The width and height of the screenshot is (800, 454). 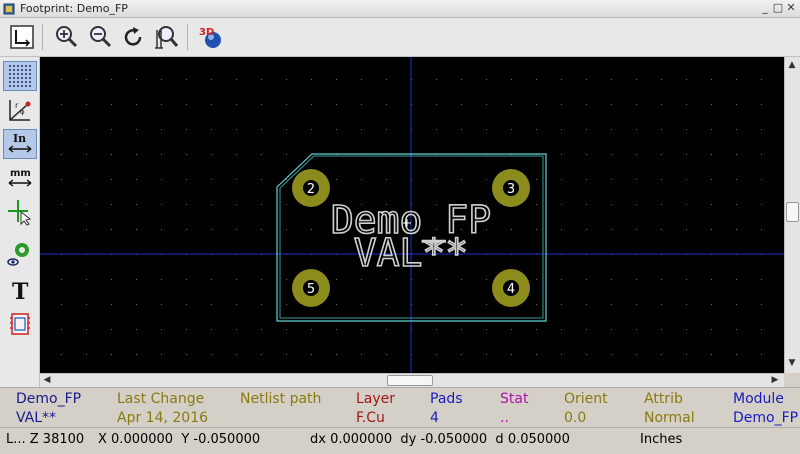 What do you see at coordinates (48, 409) in the screenshot?
I see `info-column-name: Demo_FP VAL**` at bounding box center [48, 409].